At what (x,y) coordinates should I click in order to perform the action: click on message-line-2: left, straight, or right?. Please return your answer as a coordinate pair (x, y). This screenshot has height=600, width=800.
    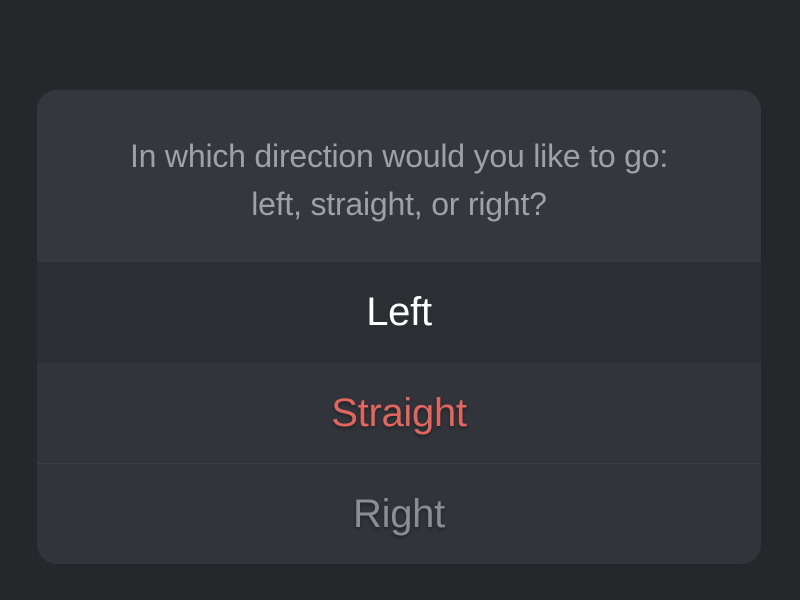
    Looking at the image, I should click on (399, 204).